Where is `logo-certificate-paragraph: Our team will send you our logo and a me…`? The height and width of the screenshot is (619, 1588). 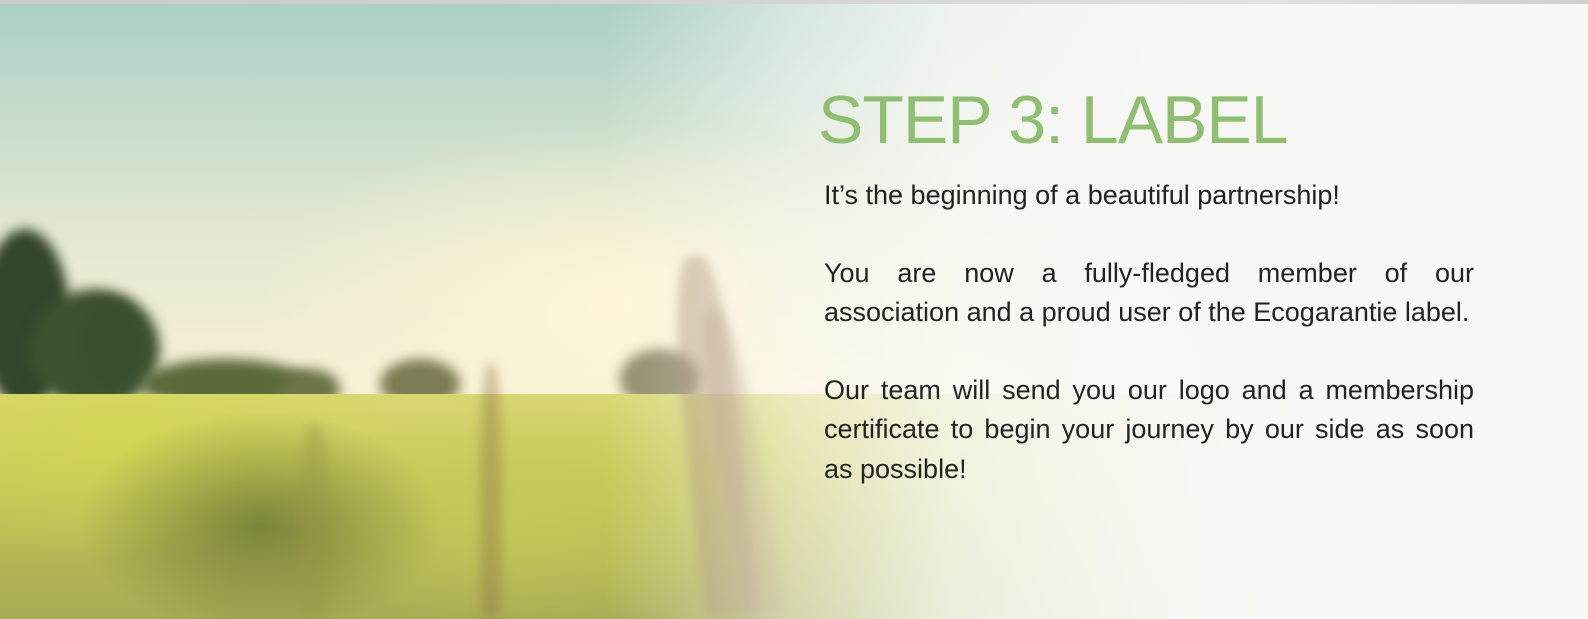 logo-certificate-paragraph: Our team will send you our logo and a me… is located at coordinates (1149, 429).